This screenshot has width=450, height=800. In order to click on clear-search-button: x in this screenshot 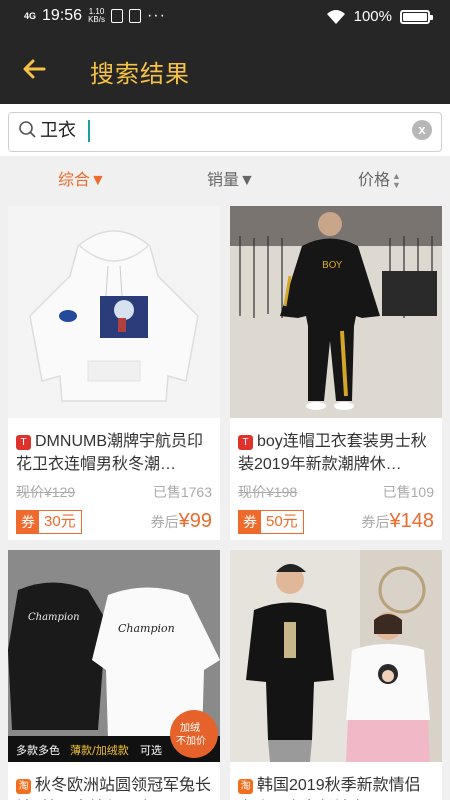, I will do `click(422, 130)`.